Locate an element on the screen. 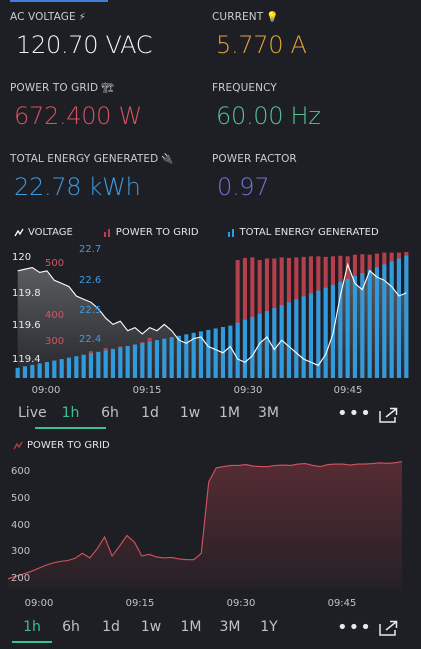 The width and height of the screenshot is (421, 649). power-tick: 300 is located at coordinates (54, 341).